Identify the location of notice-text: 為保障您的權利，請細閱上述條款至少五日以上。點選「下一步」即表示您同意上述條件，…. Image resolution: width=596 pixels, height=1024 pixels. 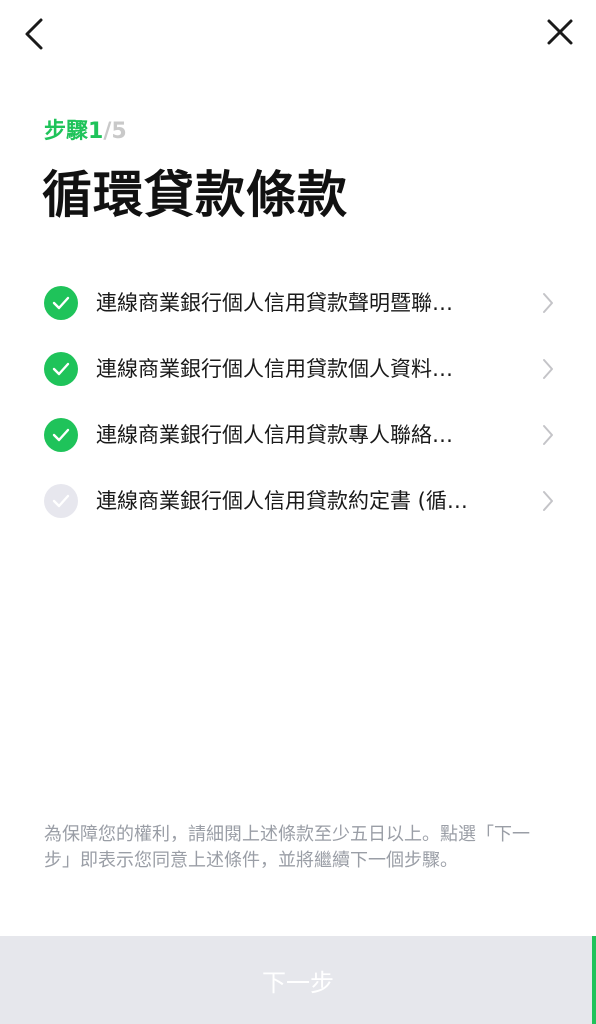
(287, 847).